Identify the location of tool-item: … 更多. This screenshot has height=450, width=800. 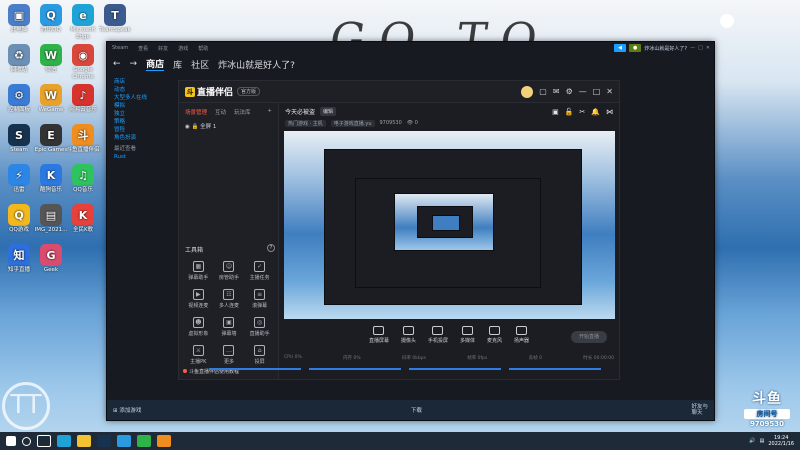
(229, 355).